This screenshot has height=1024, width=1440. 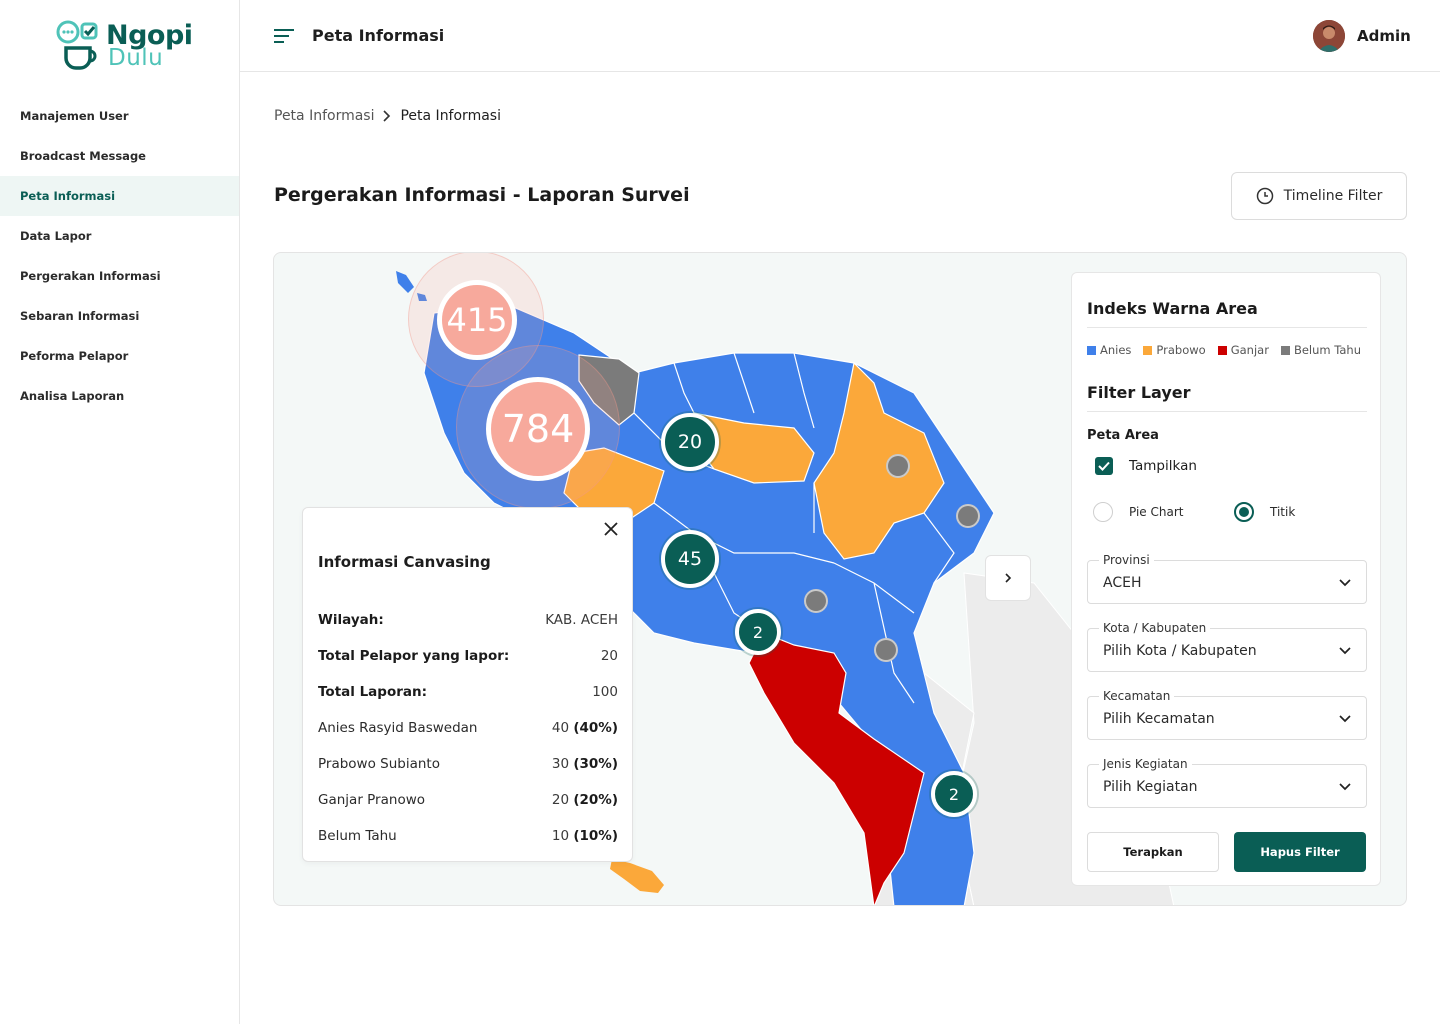 What do you see at coordinates (840, 36) in the screenshot?
I see `top-header: Peta Informasi Admin` at bounding box center [840, 36].